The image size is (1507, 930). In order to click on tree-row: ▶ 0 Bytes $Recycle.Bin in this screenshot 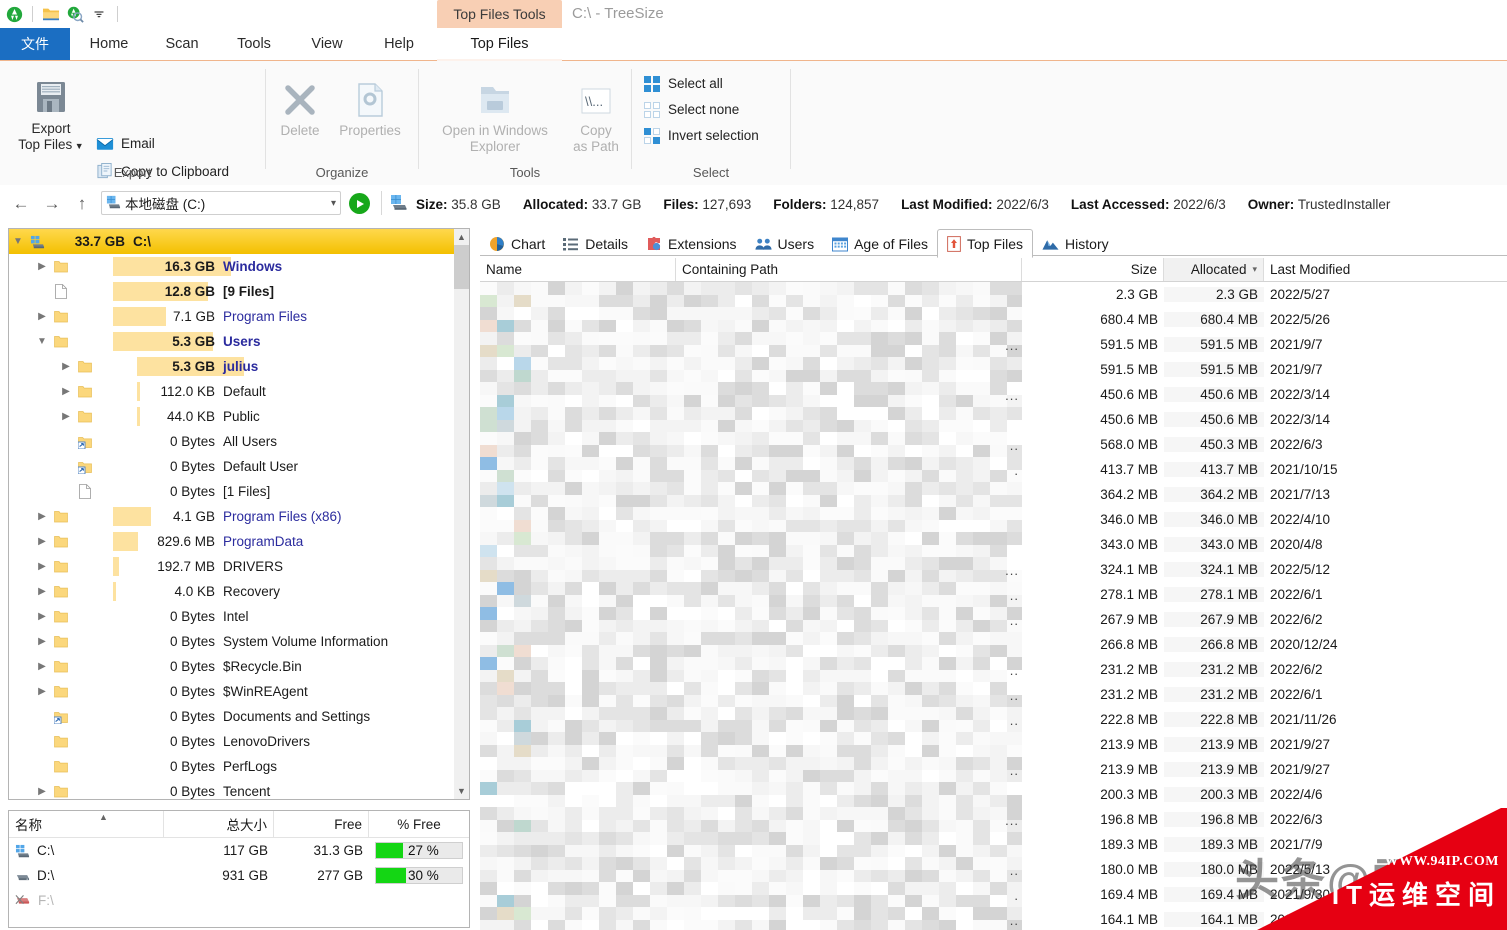, I will do `click(232, 666)`.